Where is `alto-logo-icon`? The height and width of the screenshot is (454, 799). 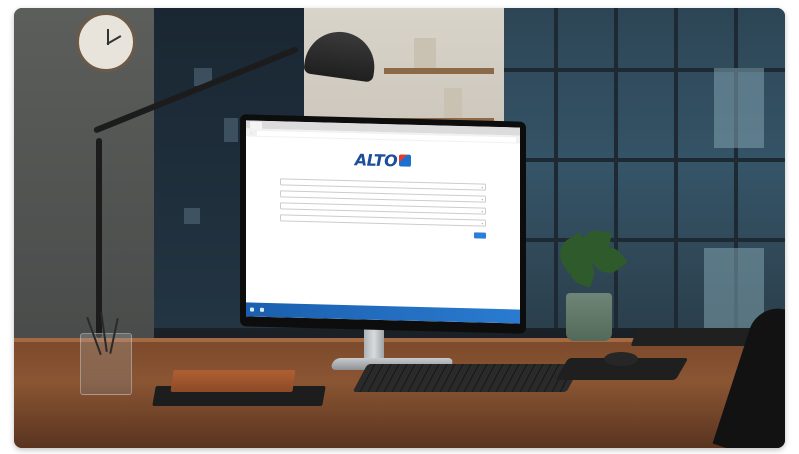
alto-logo-icon is located at coordinates (405, 160).